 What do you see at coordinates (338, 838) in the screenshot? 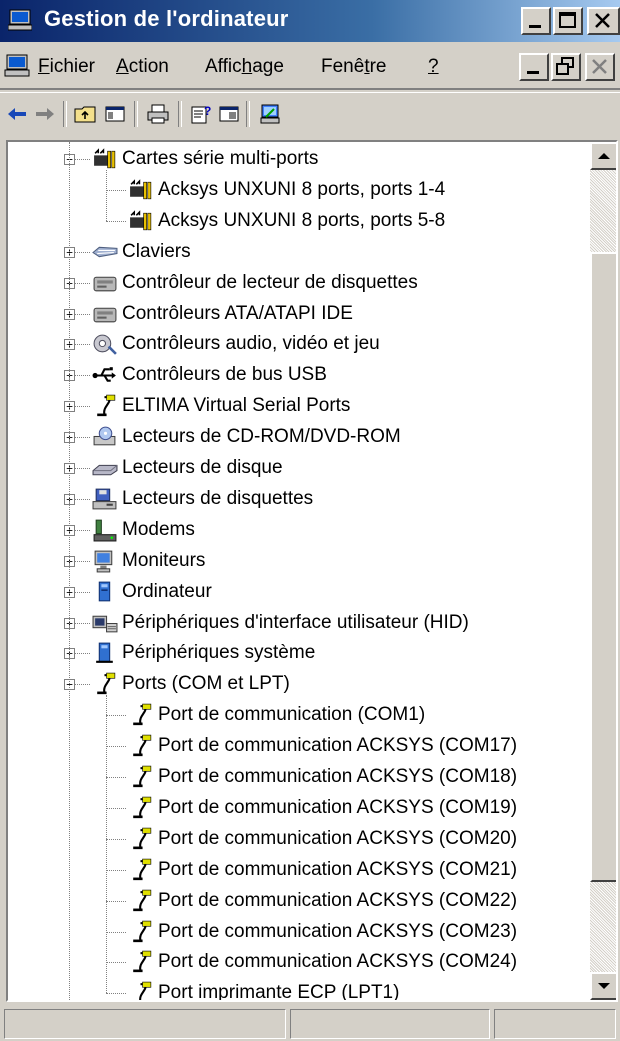
I see `tree-node-label: Port de communication ACKSYS (COM20)` at bounding box center [338, 838].